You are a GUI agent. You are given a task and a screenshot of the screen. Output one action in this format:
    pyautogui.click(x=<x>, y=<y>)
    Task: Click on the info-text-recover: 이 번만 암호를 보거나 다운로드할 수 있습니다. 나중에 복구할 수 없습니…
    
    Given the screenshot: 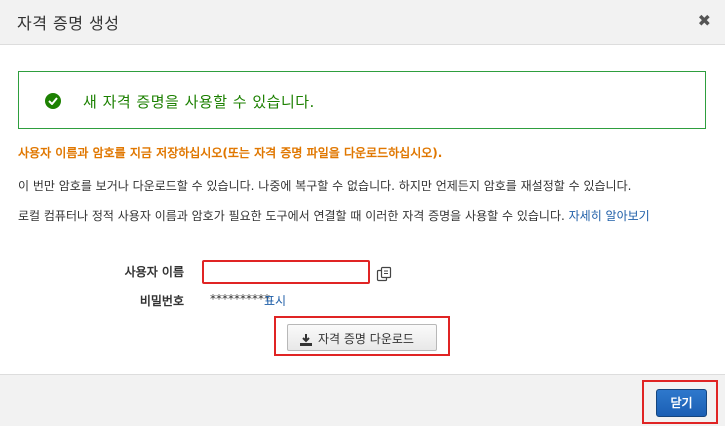 What is the action you would take?
    pyautogui.click(x=325, y=186)
    